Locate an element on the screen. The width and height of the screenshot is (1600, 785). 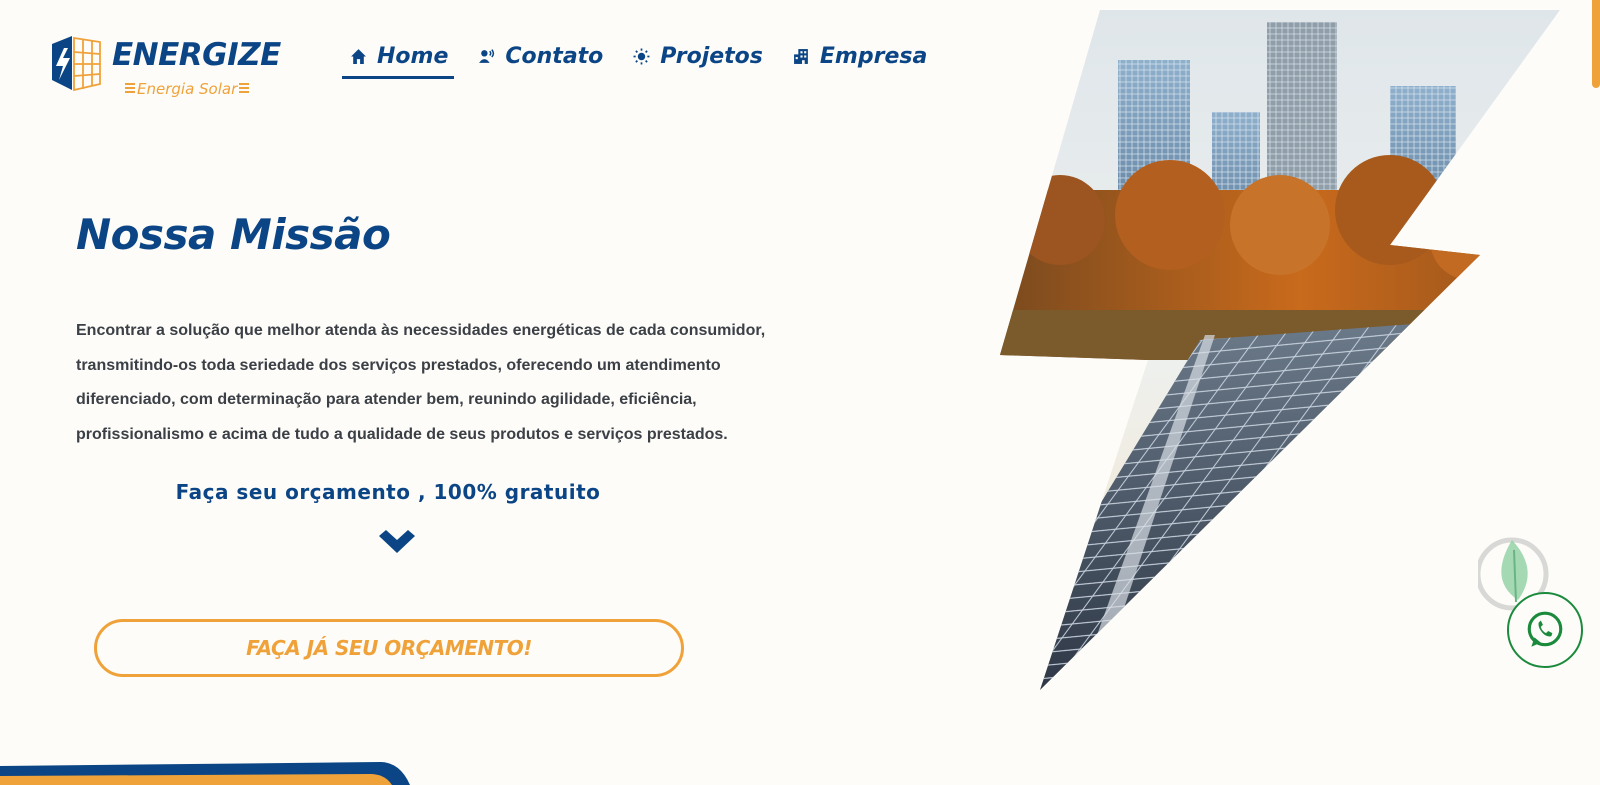
quote-button: FAÇA JÁ SEU ORÇAMENTO! is located at coordinates (389, 648).